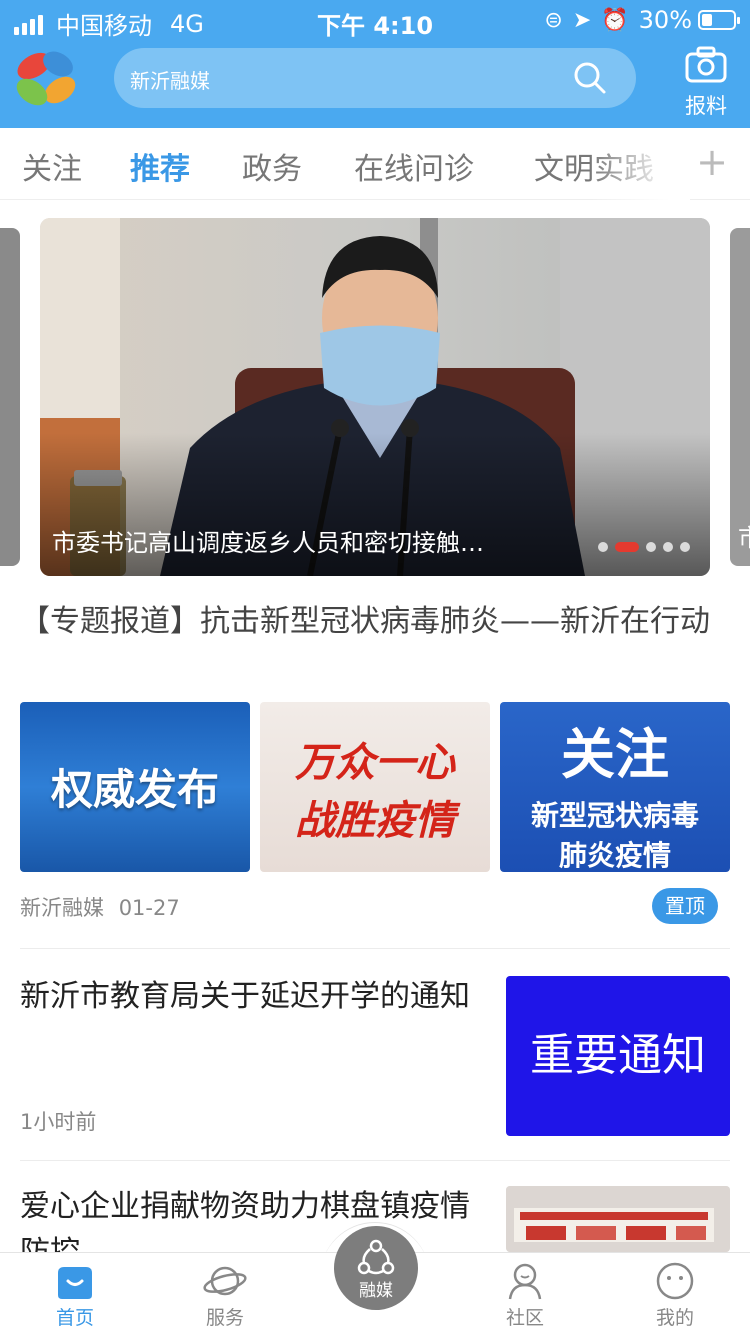 Image resolution: width=750 pixels, height=1334 pixels. What do you see at coordinates (590, 78) in the screenshot?
I see `search-icon` at bounding box center [590, 78].